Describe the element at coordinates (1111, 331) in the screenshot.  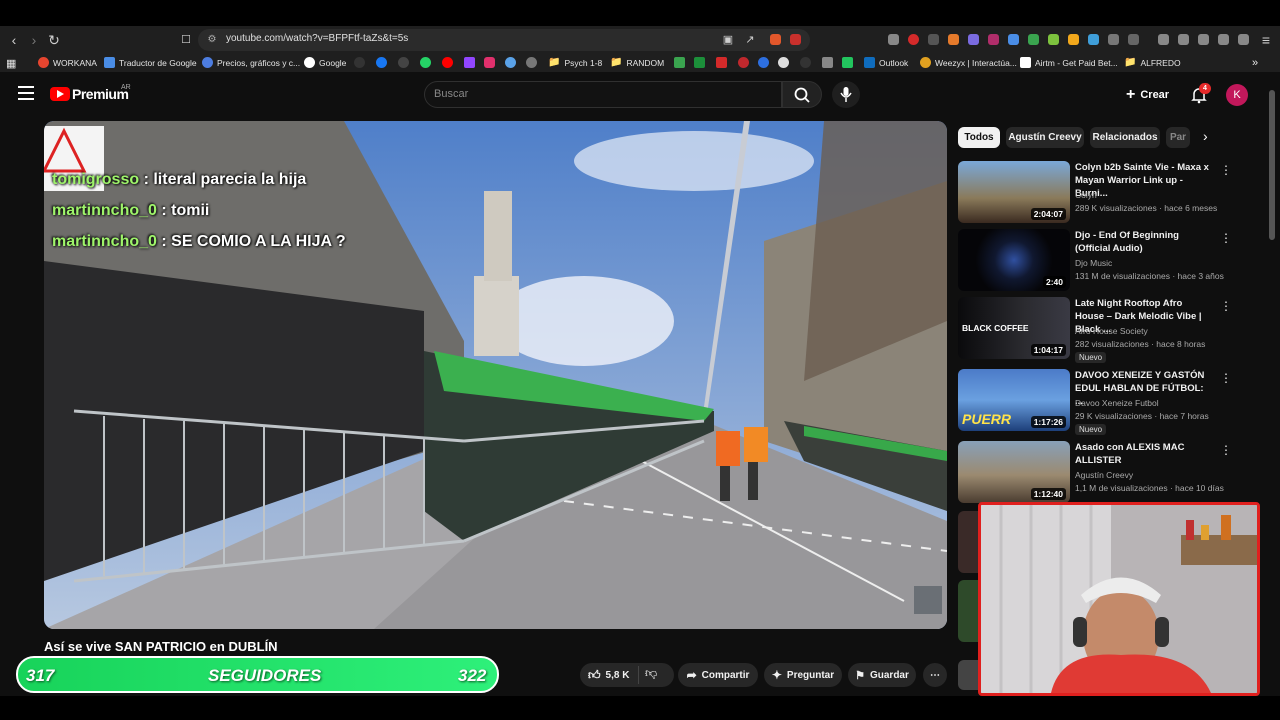
I see `recommended-channel: Afro House Society` at that location.